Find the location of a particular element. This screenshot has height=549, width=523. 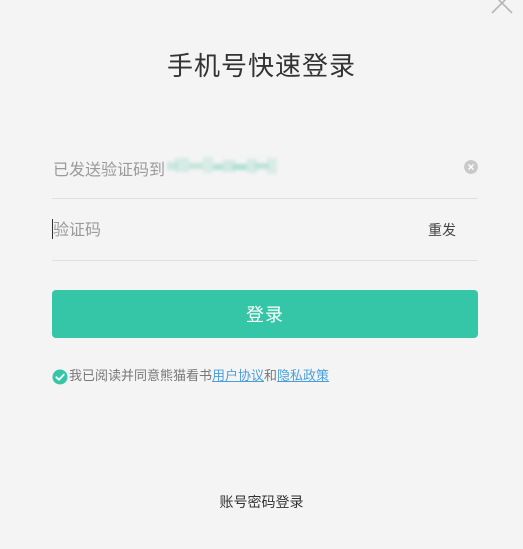

agreement-and: 和 is located at coordinates (271, 376).